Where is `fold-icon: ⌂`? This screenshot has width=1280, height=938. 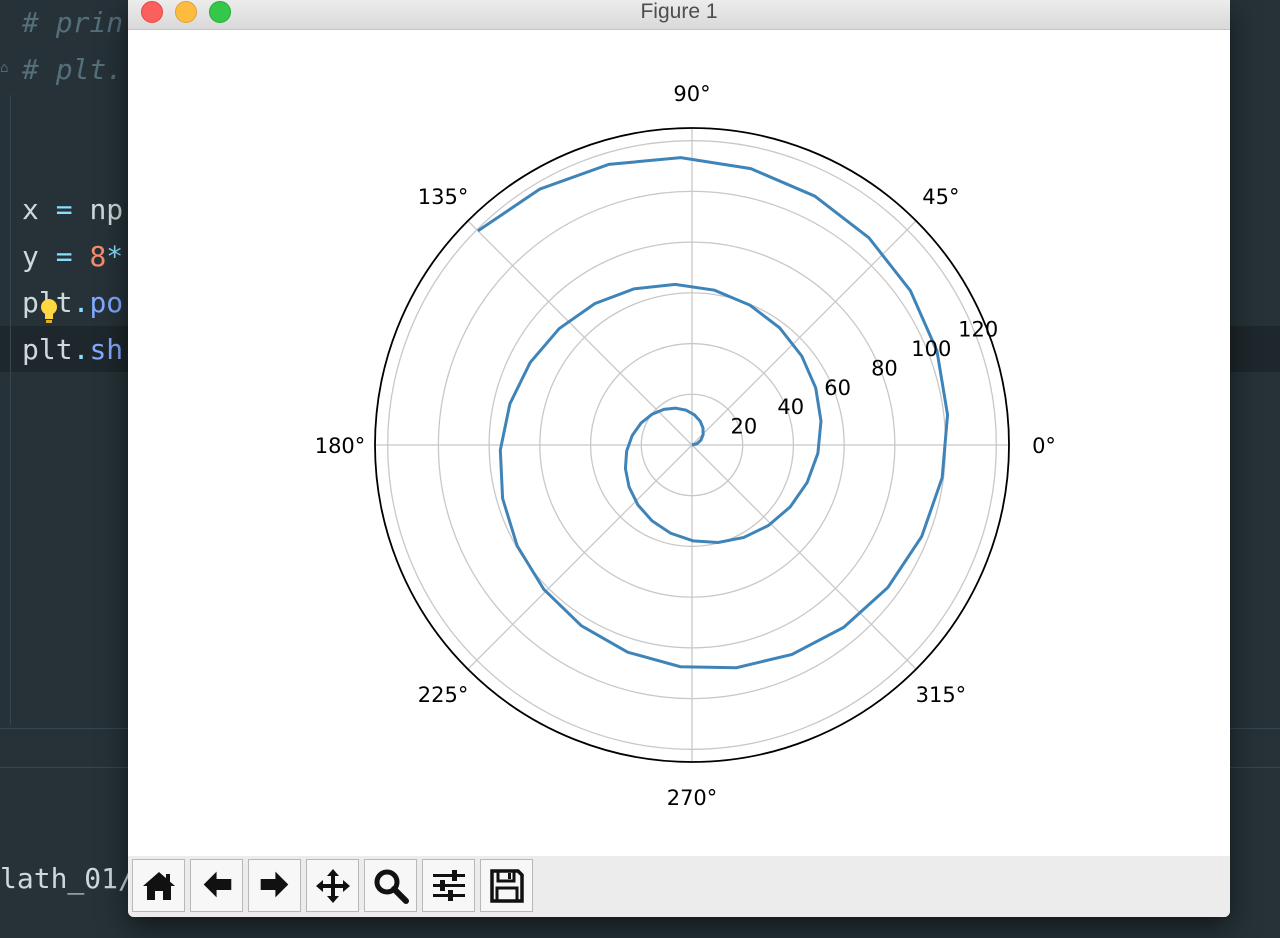 fold-icon: ⌂ is located at coordinates (7, 69).